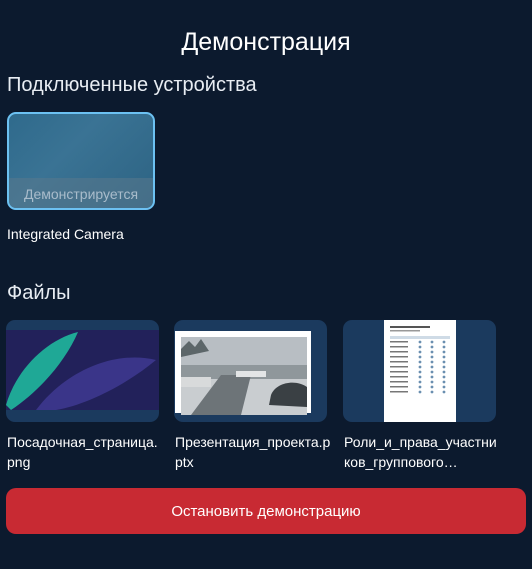 This screenshot has width=532, height=569. I want to click on image-icon, so click(82, 370).